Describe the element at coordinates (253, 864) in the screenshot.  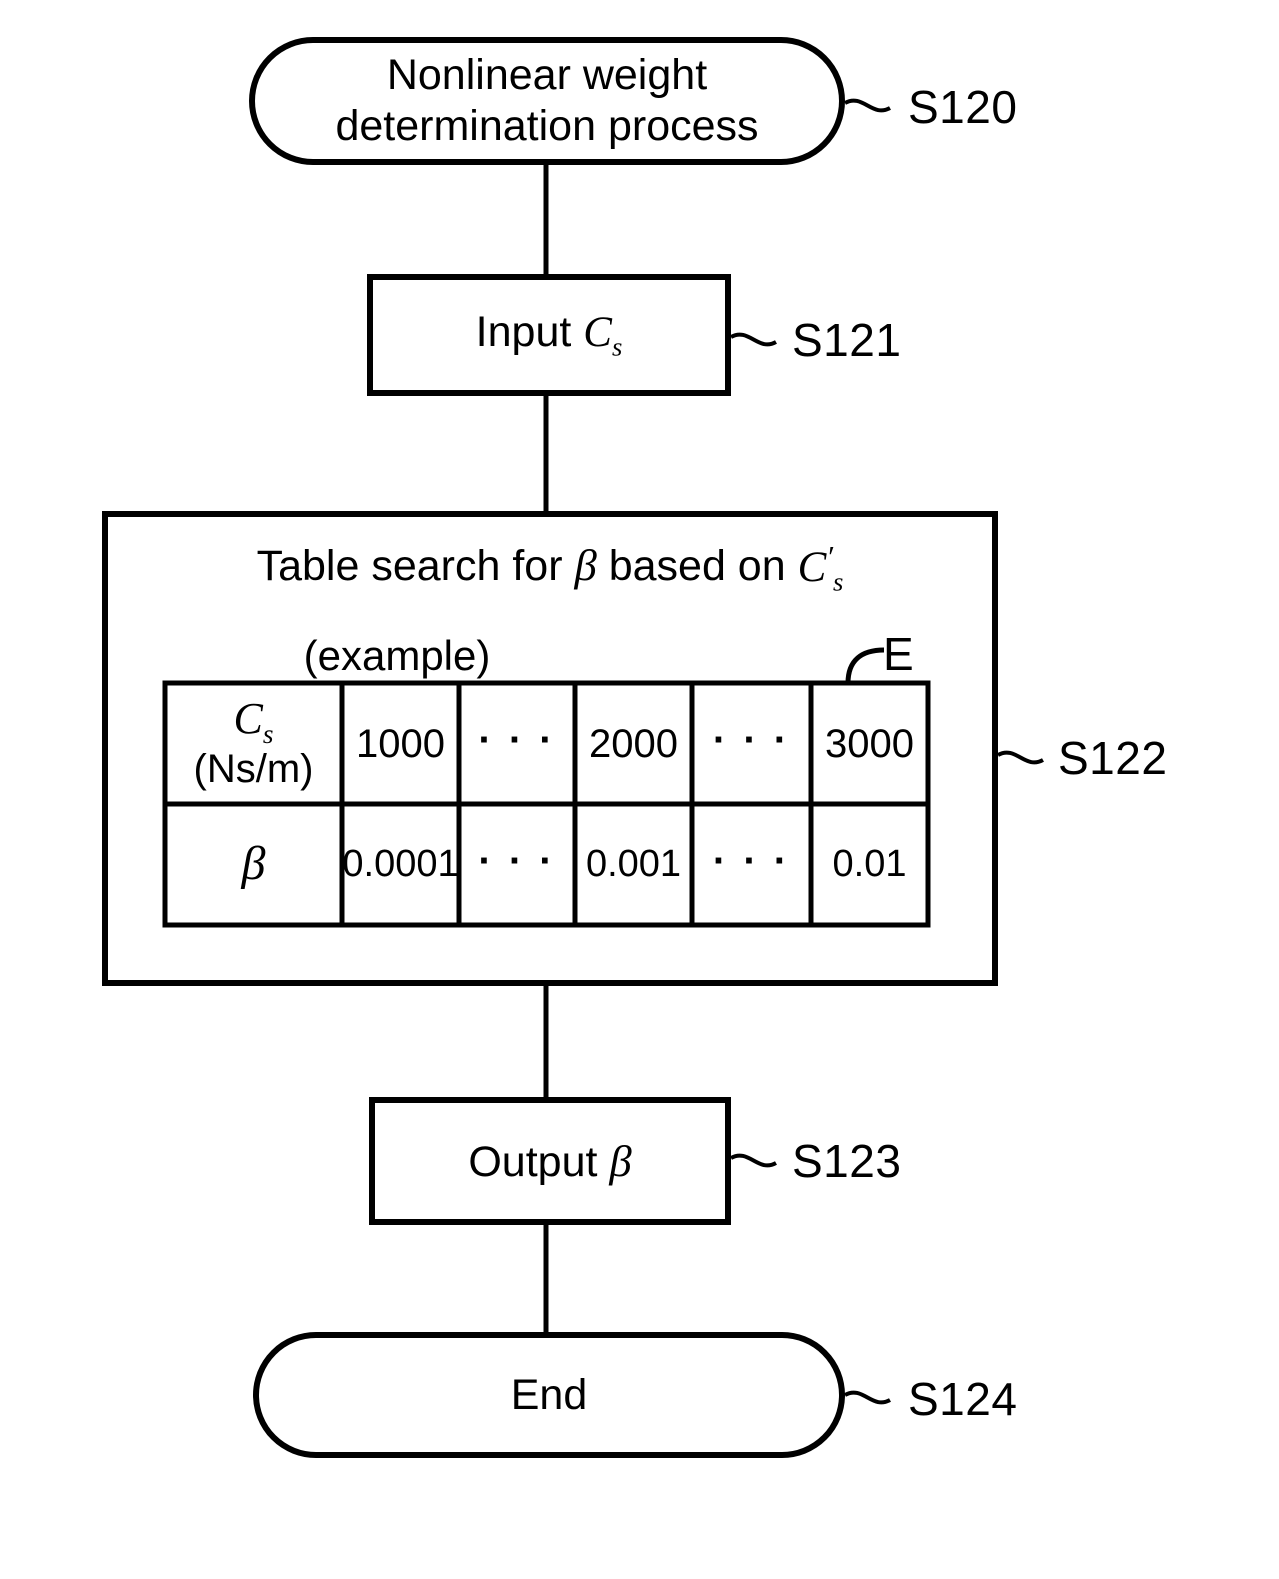
I see `table-row-header-beta: β` at that location.